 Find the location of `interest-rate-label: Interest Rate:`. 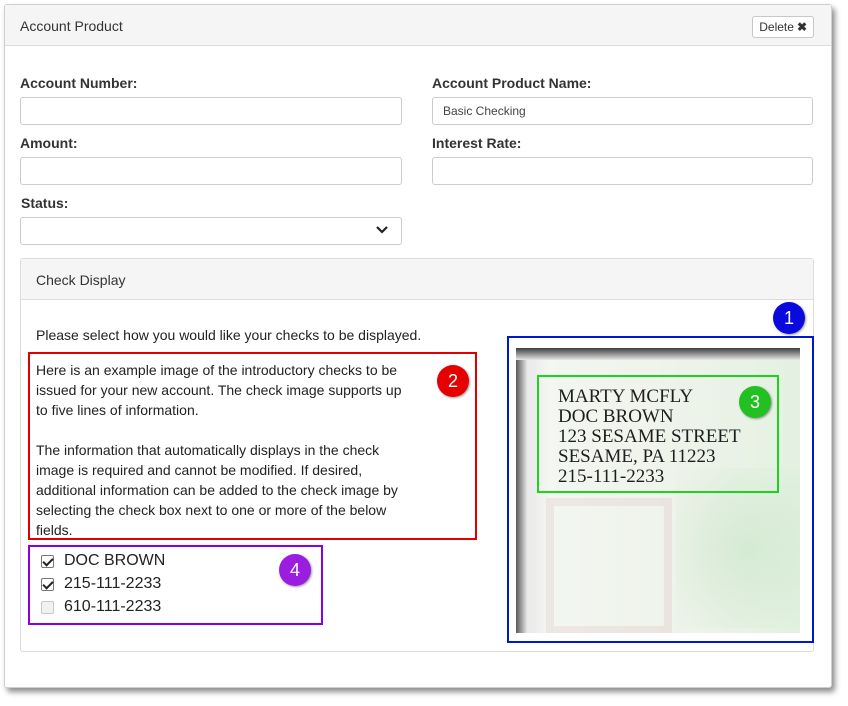

interest-rate-label: Interest Rate: is located at coordinates (477, 143).